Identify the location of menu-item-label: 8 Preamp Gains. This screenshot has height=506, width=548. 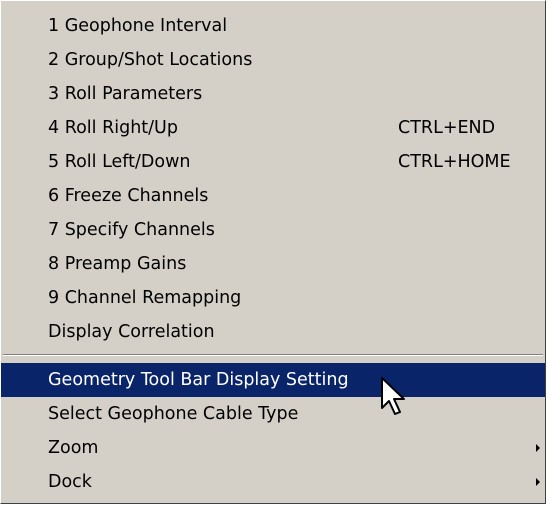
(117, 264).